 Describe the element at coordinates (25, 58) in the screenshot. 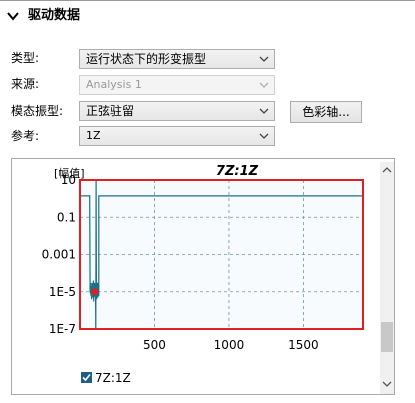

I see `type-label: 类型:` at that location.